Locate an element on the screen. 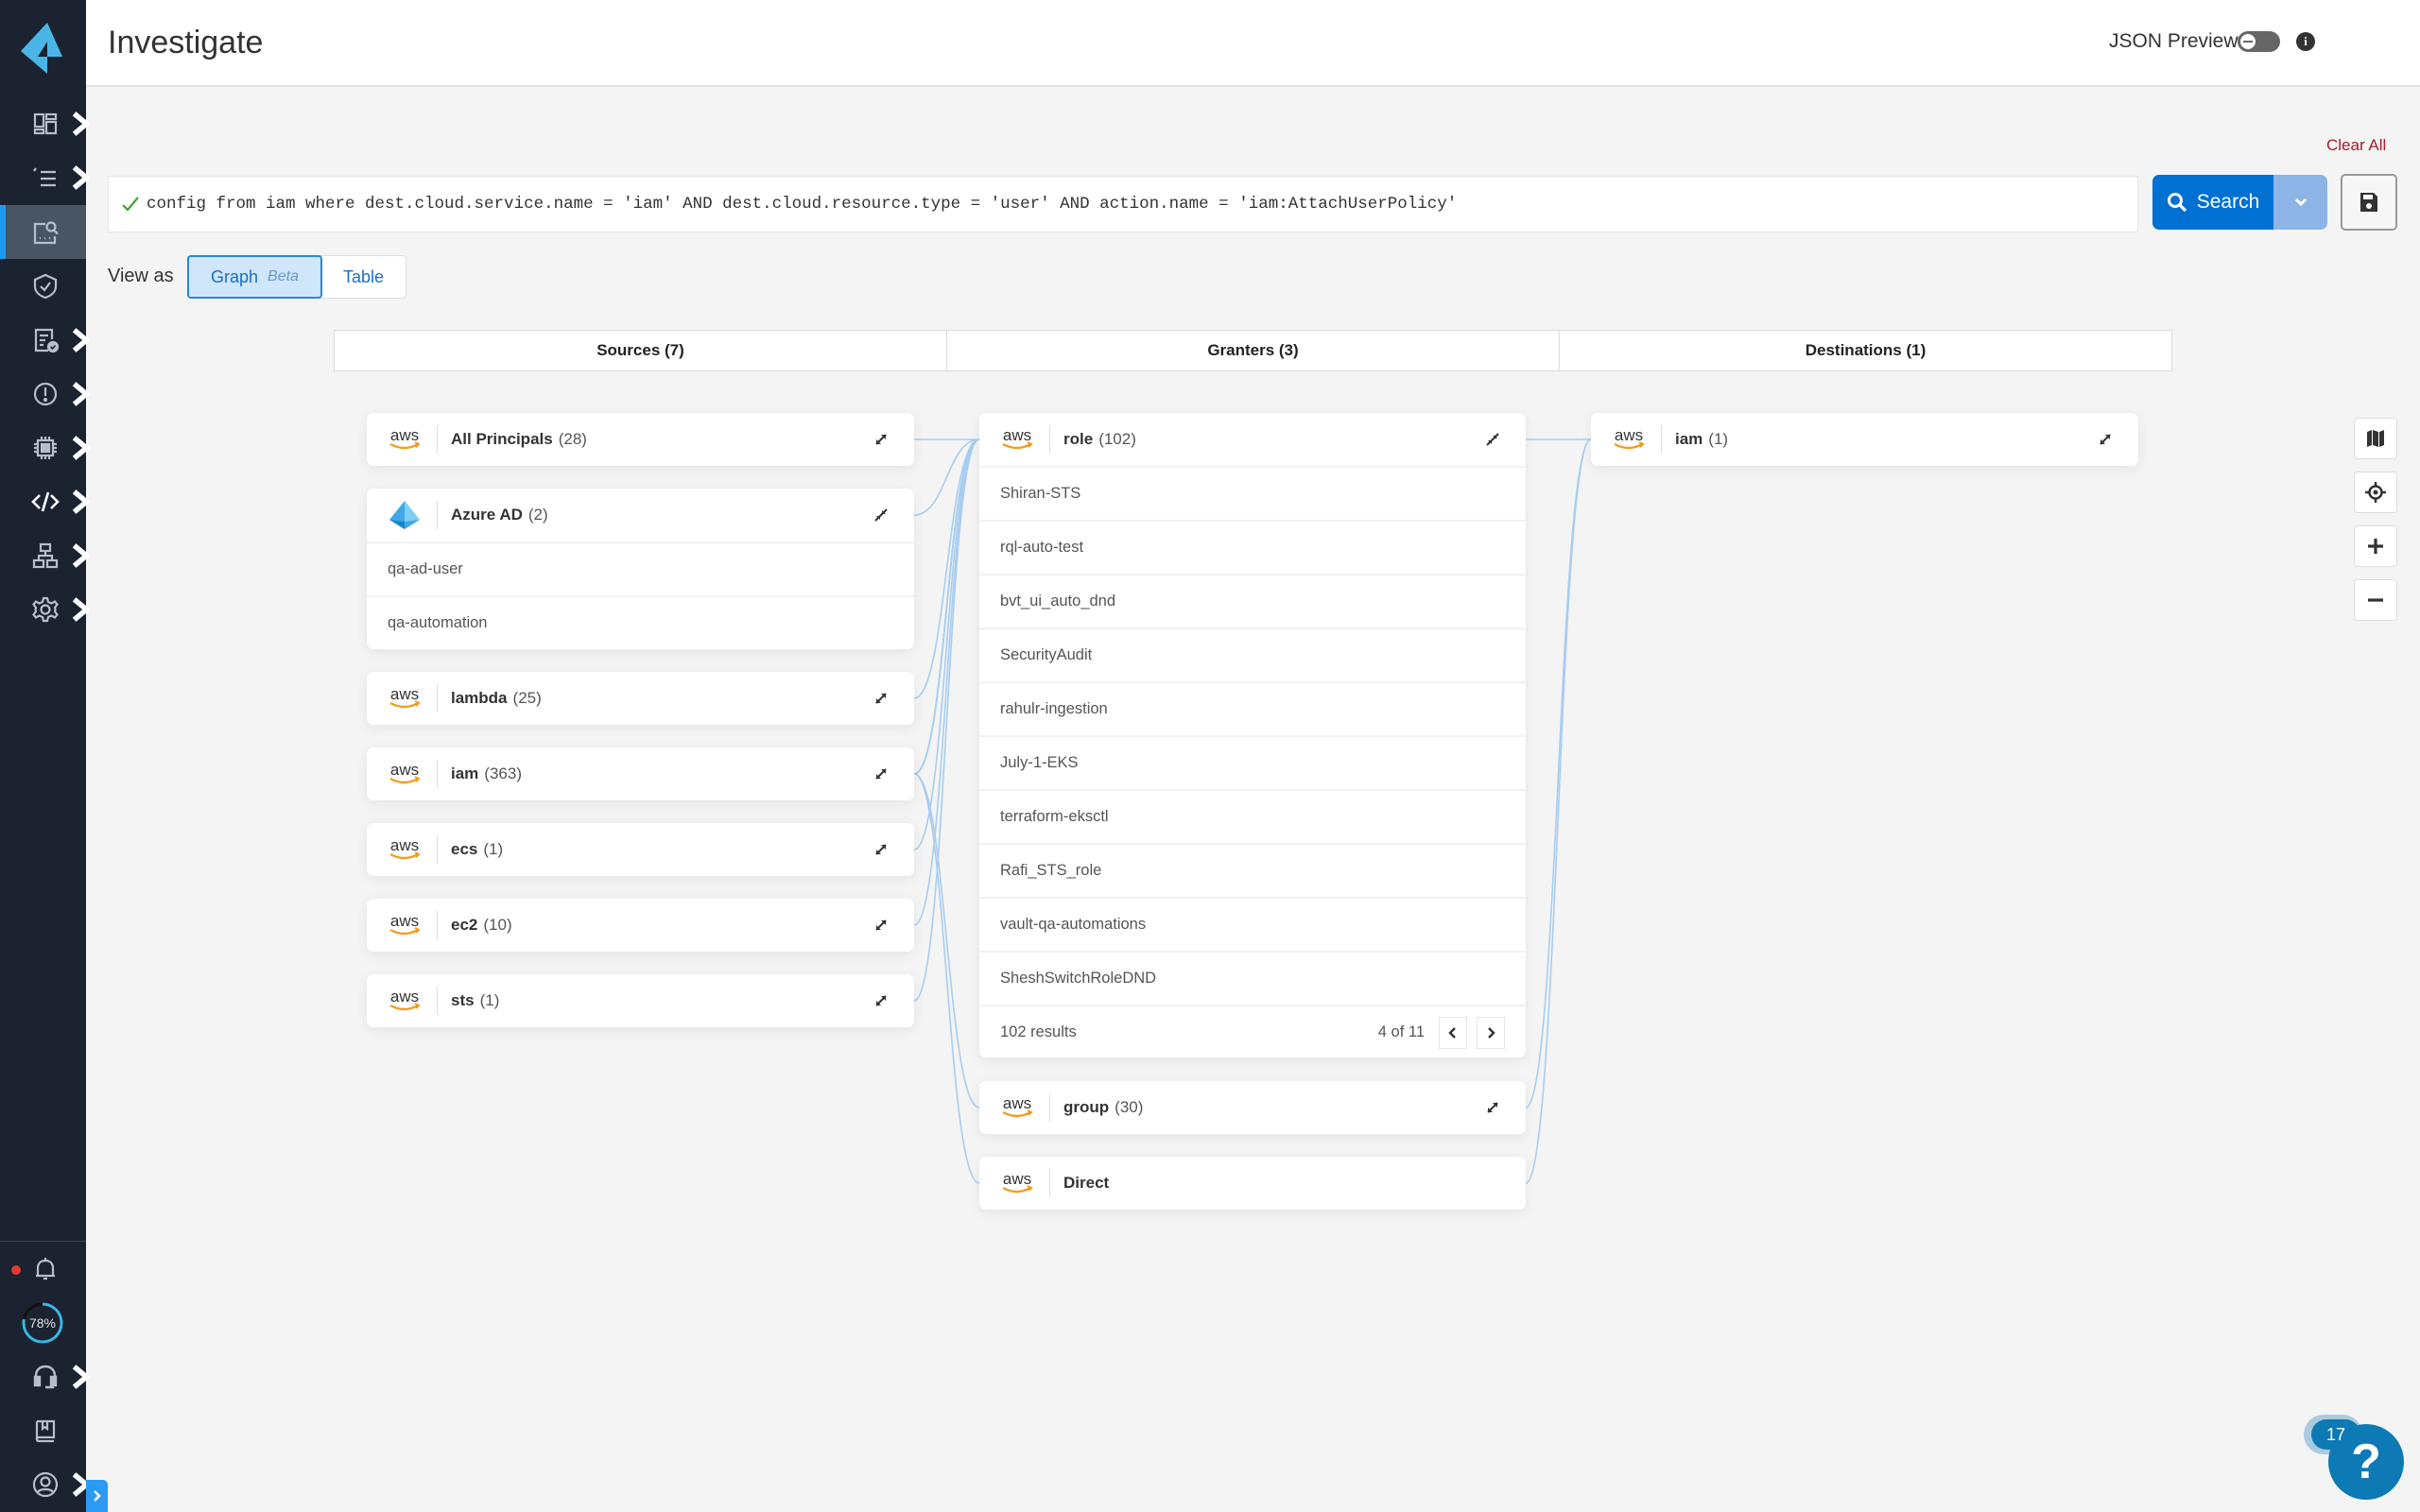 This screenshot has height=1512, width=2420. node-list-item: rahulr-ingestion is located at coordinates (1252, 708).